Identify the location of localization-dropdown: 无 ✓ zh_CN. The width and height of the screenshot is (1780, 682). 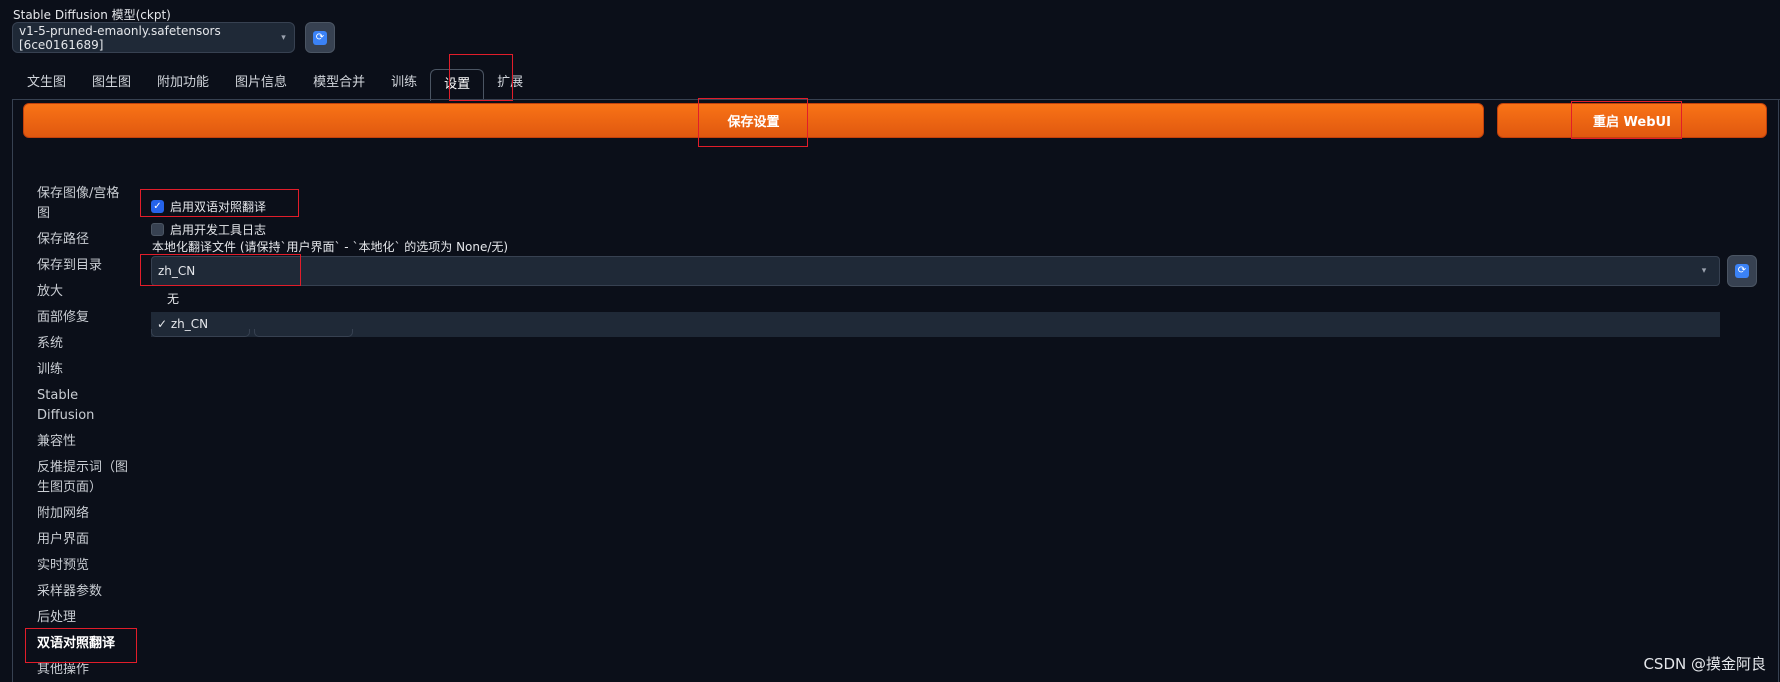
(935, 312).